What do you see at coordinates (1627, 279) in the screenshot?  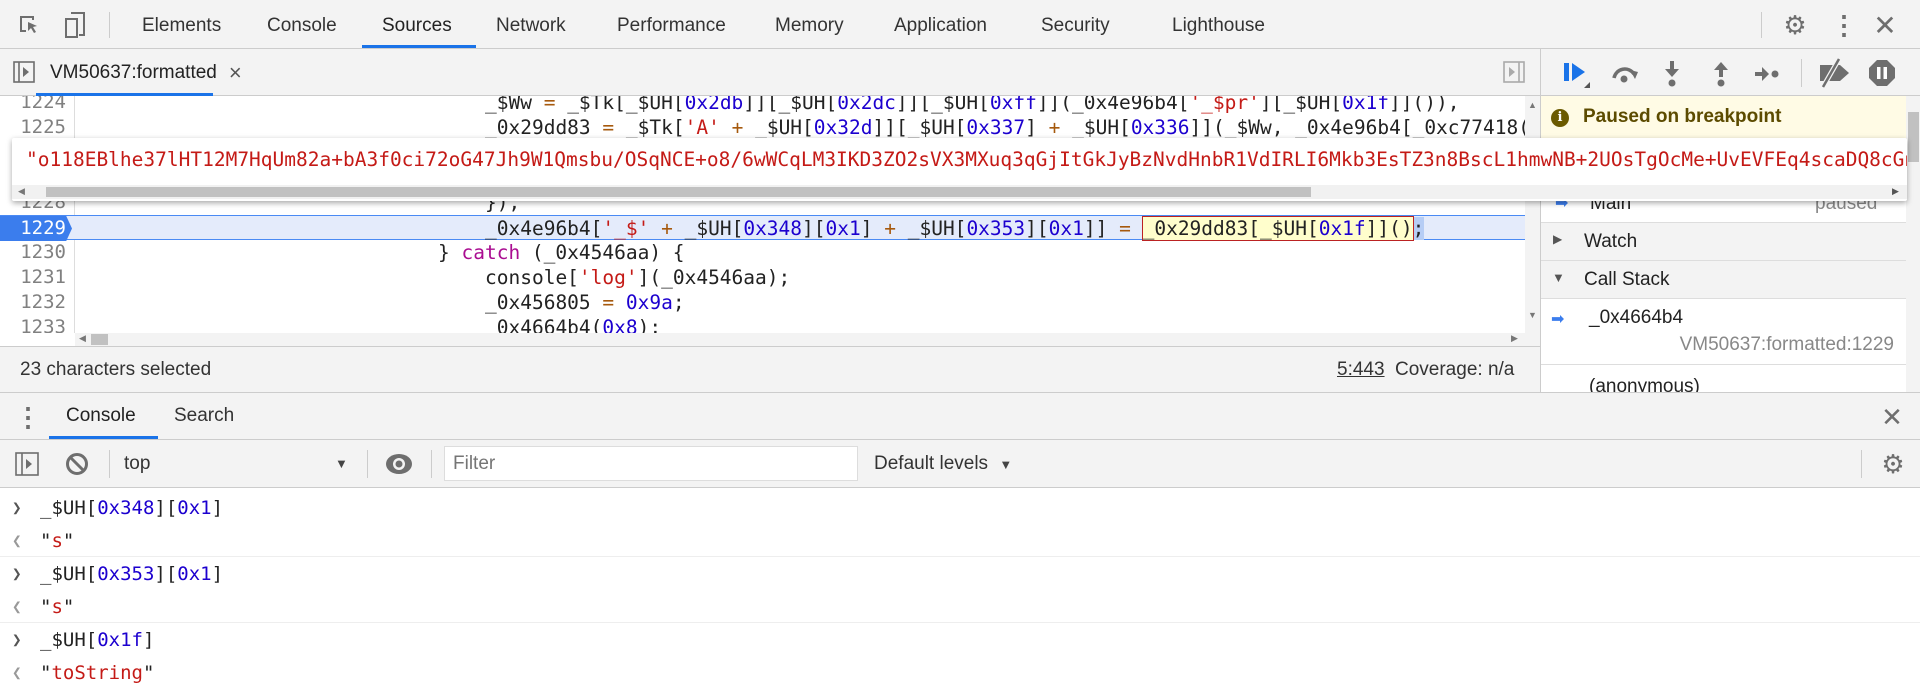 I see `callstack-label: Call Stack` at bounding box center [1627, 279].